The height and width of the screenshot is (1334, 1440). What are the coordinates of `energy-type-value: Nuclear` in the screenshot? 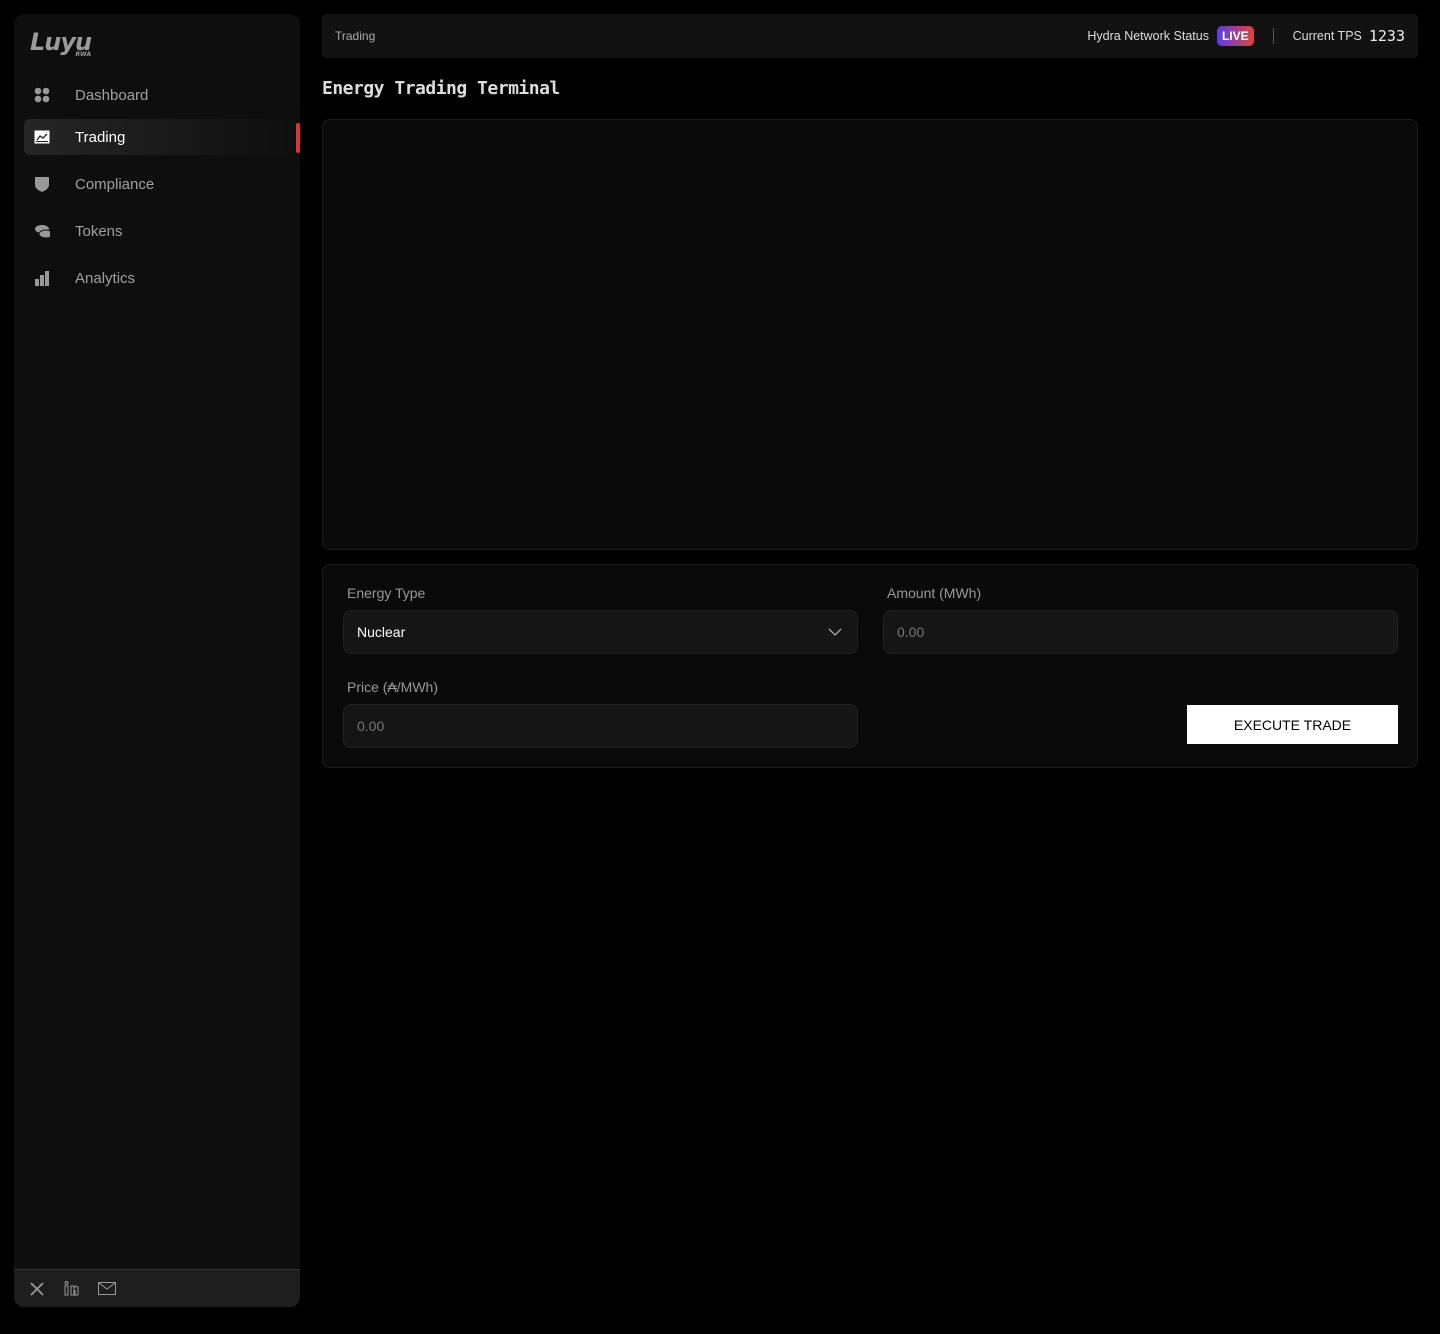 It's located at (381, 632).